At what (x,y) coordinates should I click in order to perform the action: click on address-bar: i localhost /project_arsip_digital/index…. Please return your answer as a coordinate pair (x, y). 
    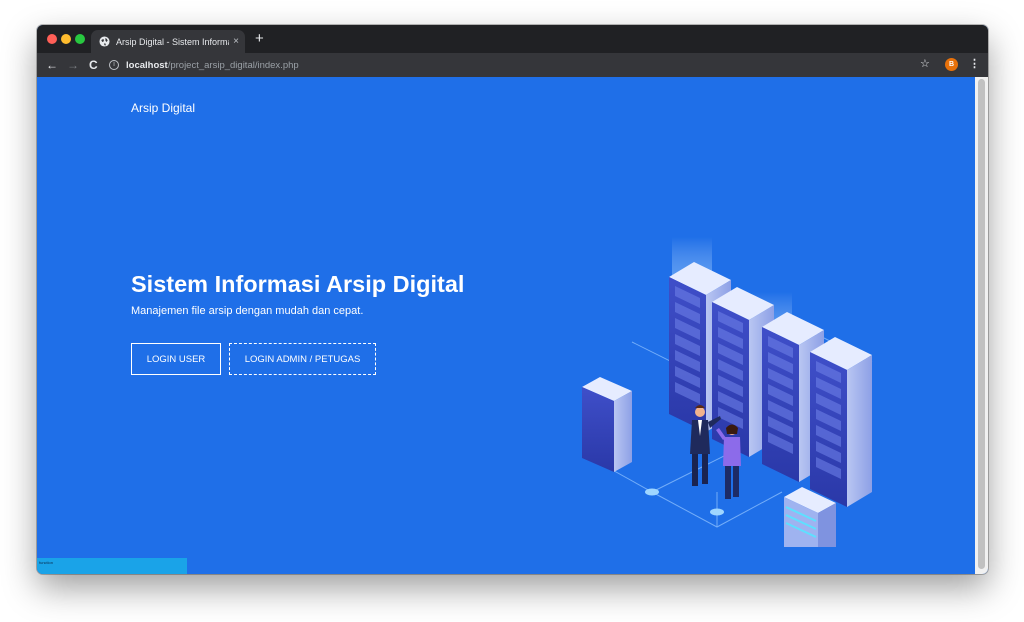
    Looking at the image, I should click on (511, 65).